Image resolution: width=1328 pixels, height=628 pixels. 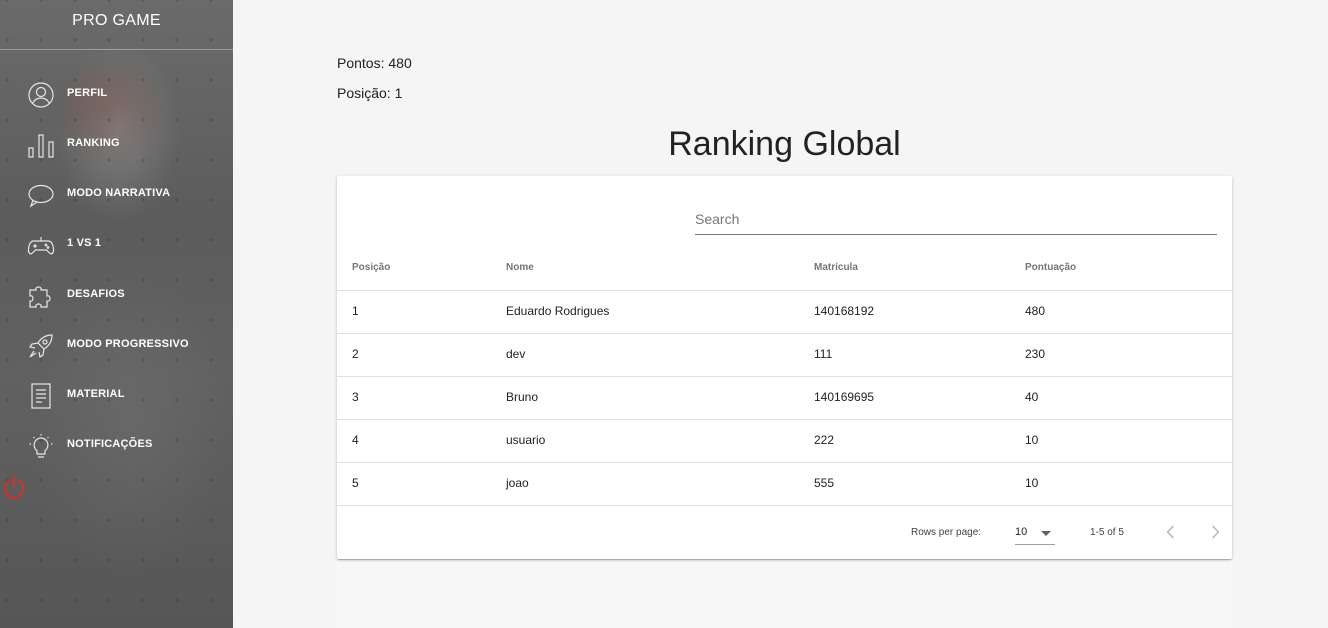 I want to click on logout-button, so click(x=14, y=488).